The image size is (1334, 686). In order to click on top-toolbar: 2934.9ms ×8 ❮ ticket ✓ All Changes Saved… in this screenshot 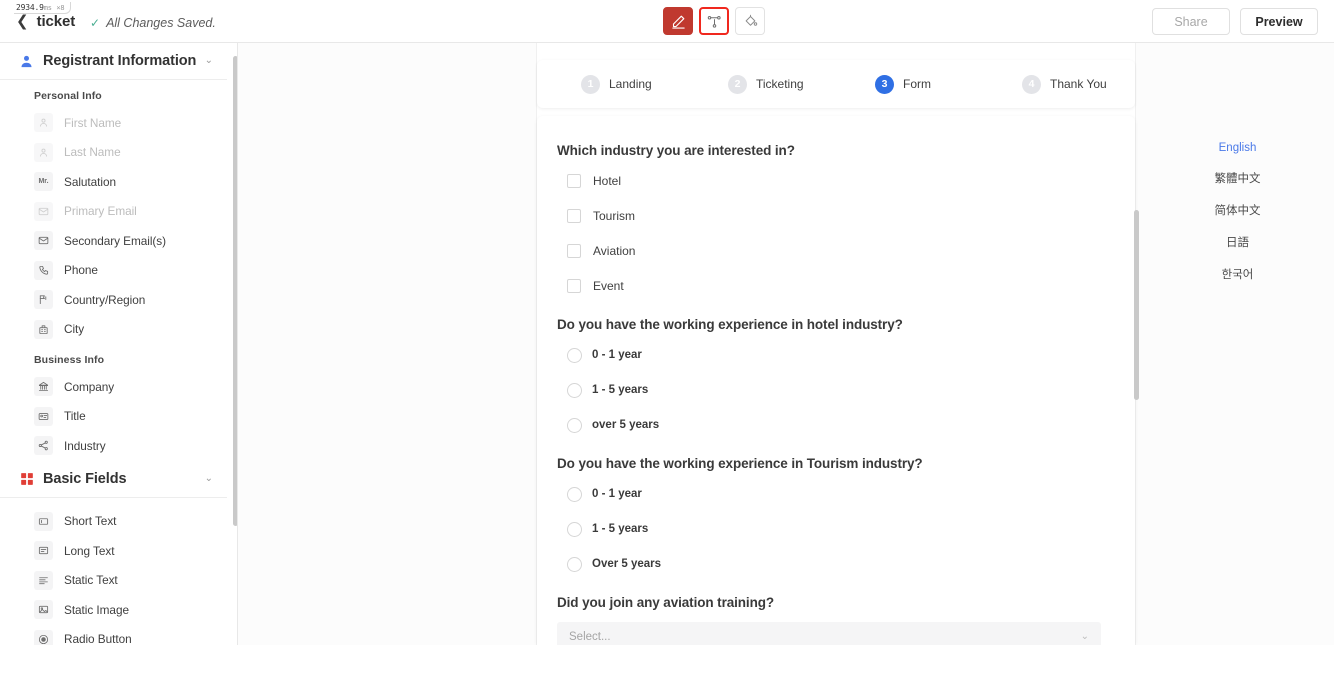, I will do `click(667, 21)`.